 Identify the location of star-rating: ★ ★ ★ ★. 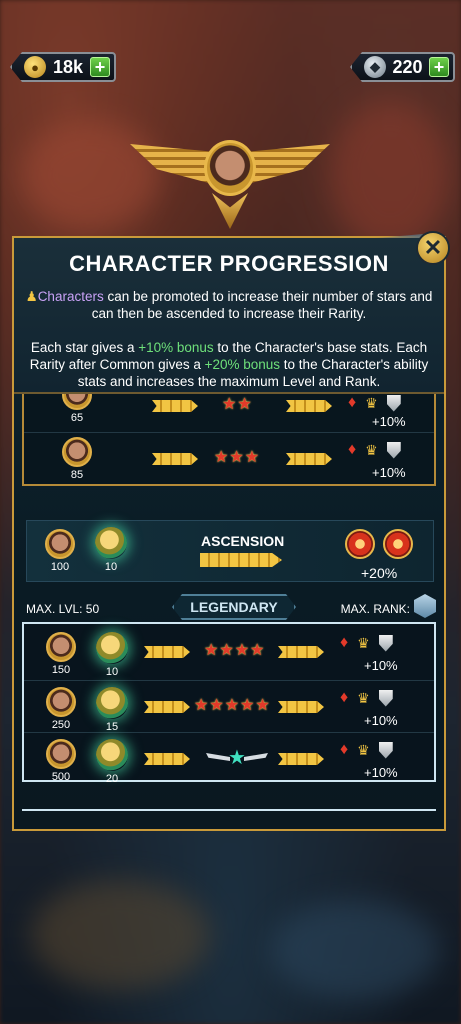
(234, 650).